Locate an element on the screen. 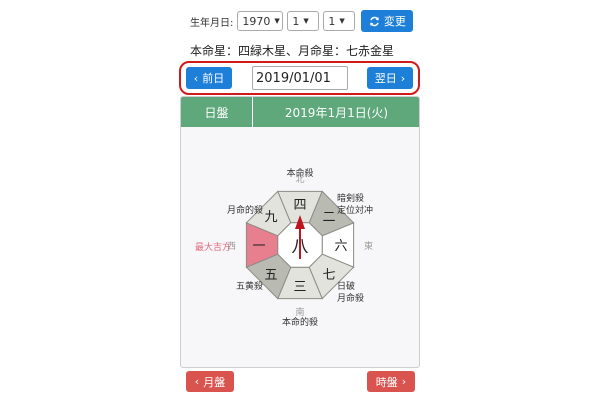 The height and width of the screenshot is (400, 600). board-mode-label: 日盤 is located at coordinates (217, 112).